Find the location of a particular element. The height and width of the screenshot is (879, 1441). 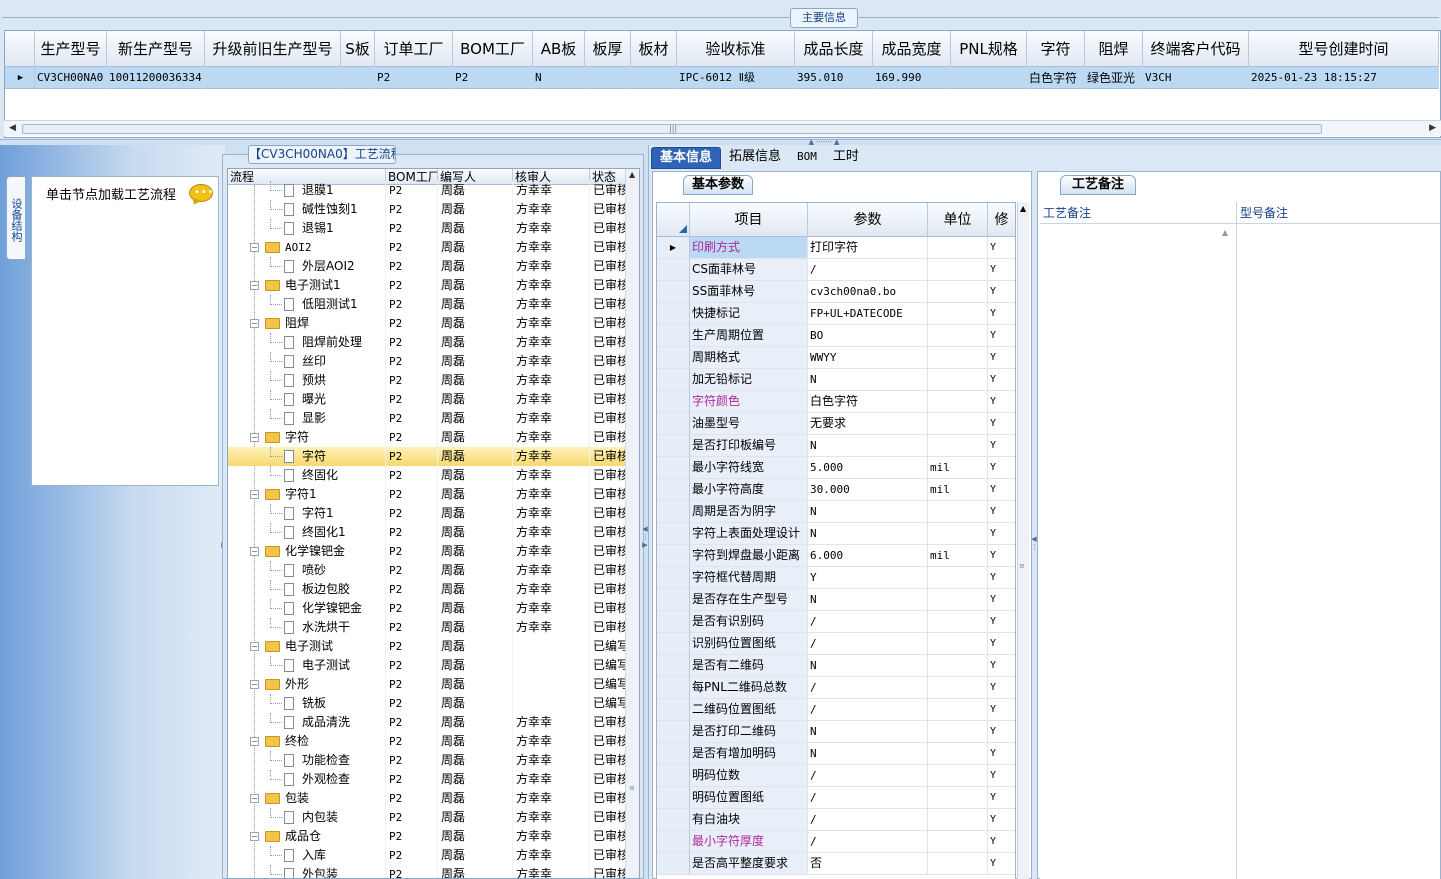

column-header: BOM工厂 is located at coordinates (493, 49).